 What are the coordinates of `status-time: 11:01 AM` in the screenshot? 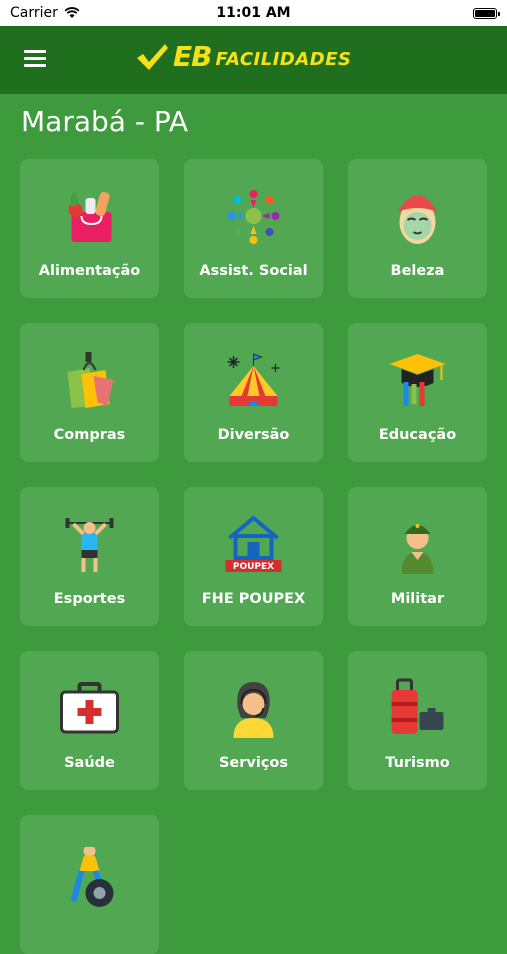 It's located at (253, 13).